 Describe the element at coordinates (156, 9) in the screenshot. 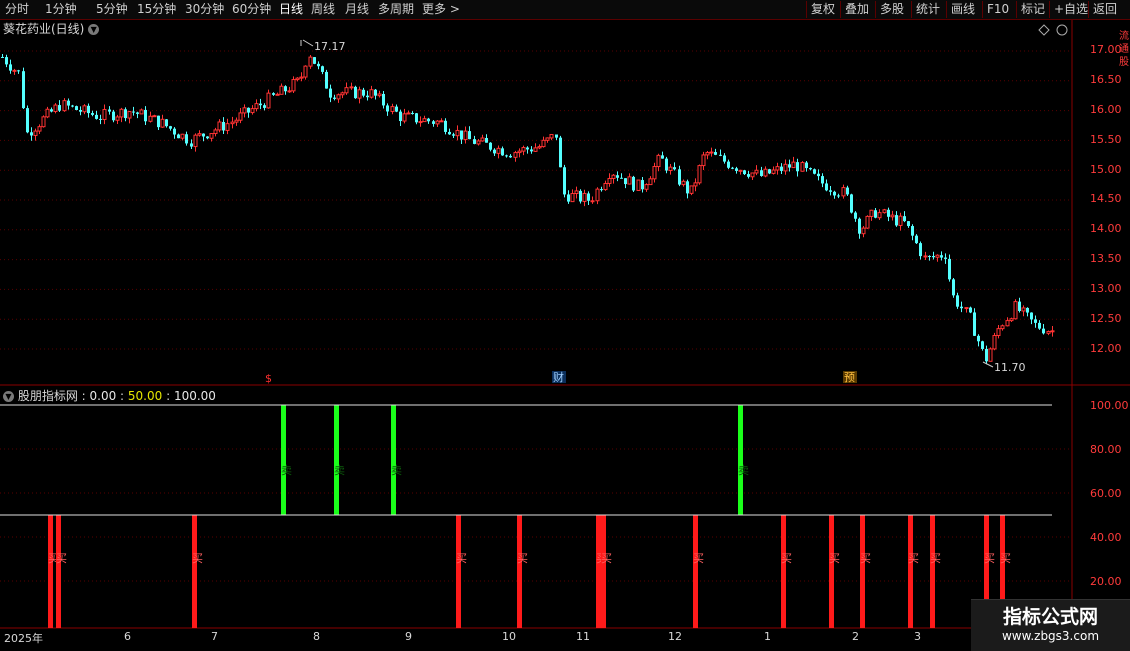

I see `tab-15min: 15分钟` at that location.